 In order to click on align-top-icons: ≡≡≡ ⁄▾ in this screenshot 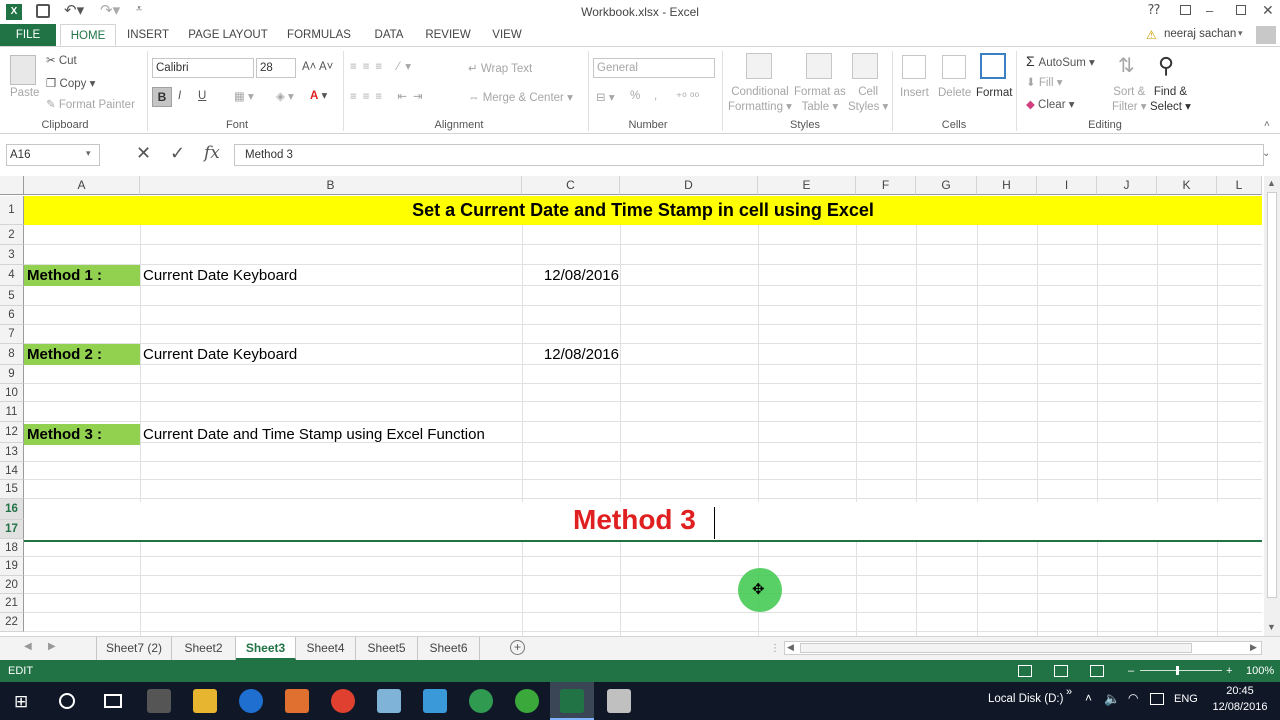, I will do `click(383, 66)`.